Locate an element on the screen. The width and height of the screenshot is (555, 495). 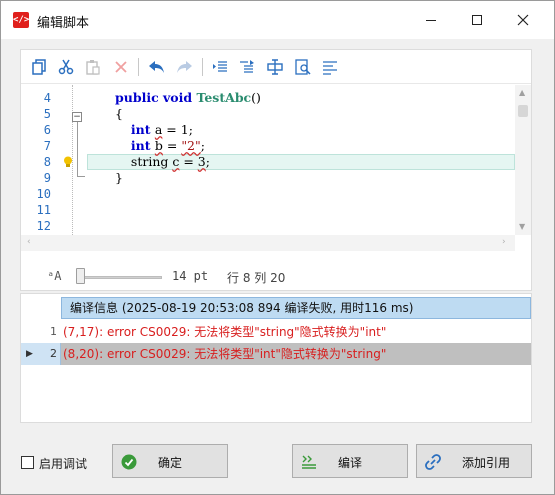
fold-guide-end is located at coordinates (81, 176).